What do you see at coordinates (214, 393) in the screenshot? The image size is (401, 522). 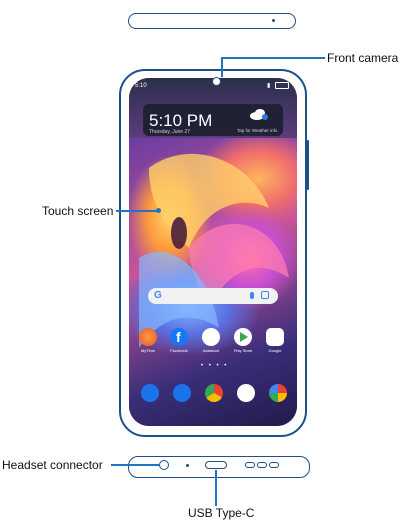 I see `dock-chrome` at bounding box center [214, 393].